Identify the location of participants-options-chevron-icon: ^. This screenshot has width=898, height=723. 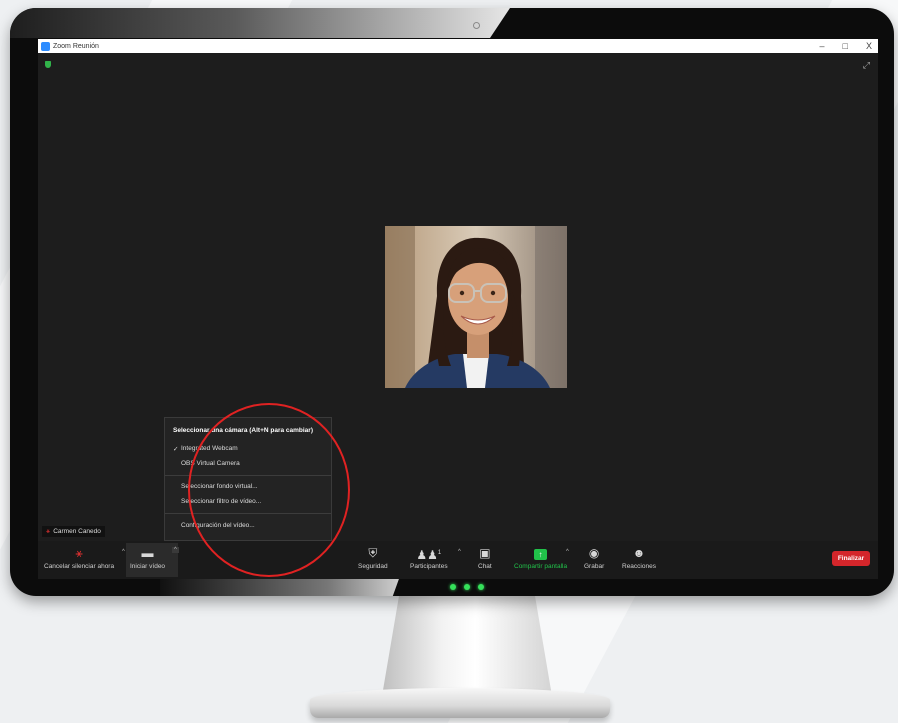
(459, 552).